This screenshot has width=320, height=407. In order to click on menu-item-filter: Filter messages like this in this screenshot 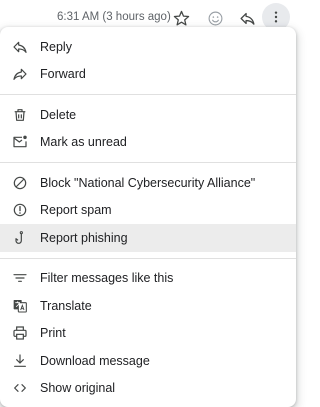, I will do `click(148, 279)`.